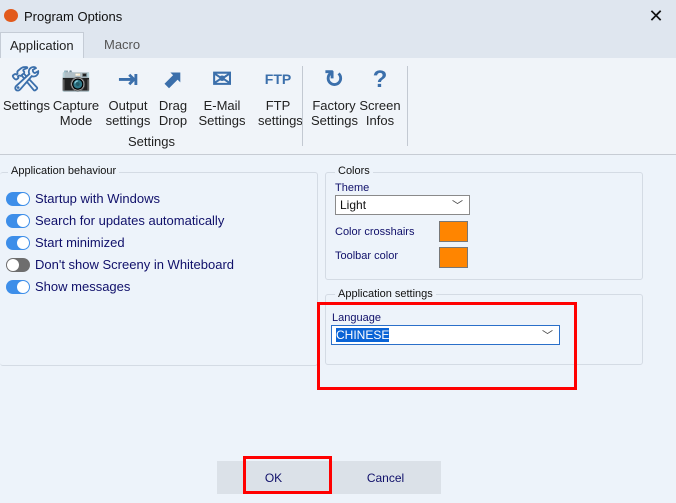 The width and height of the screenshot is (676, 503). What do you see at coordinates (76, 96) in the screenshot?
I see `ribbon-button-camera: 📷 Capture Mode` at bounding box center [76, 96].